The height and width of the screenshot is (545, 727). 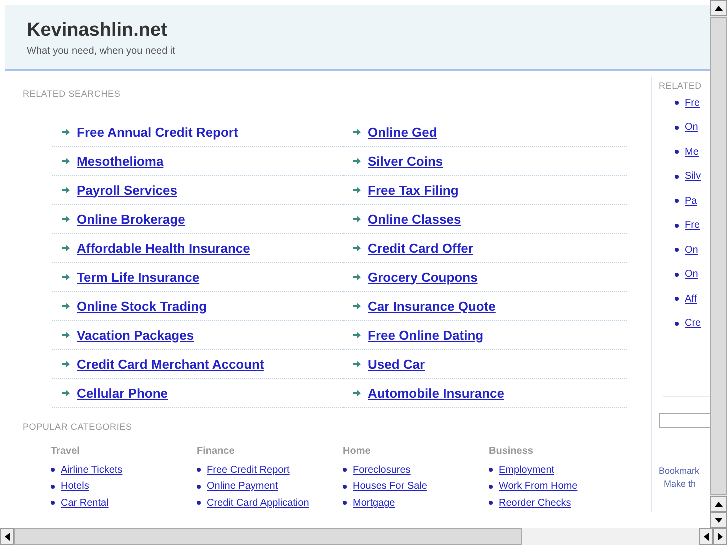 What do you see at coordinates (66, 451) in the screenshot?
I see `category-title: Travel` at bounding box center [66, 451].